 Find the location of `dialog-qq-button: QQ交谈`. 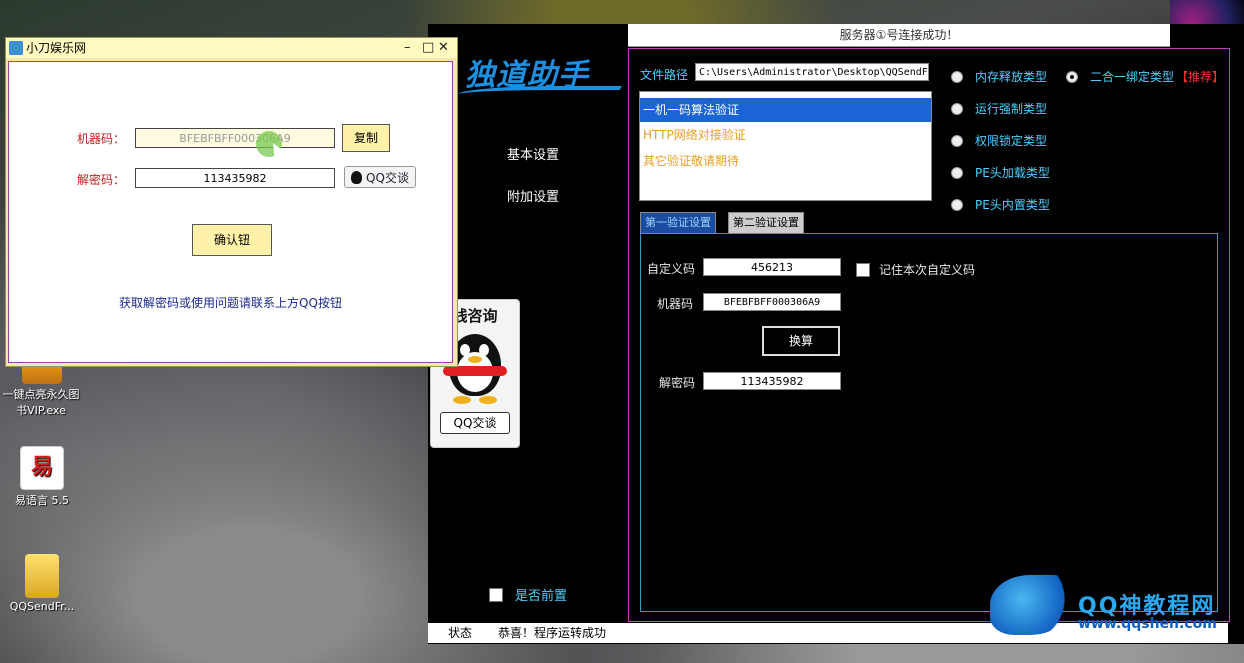

dialog-qq-button: QQ交谈 is located at coordinates (380, 177).